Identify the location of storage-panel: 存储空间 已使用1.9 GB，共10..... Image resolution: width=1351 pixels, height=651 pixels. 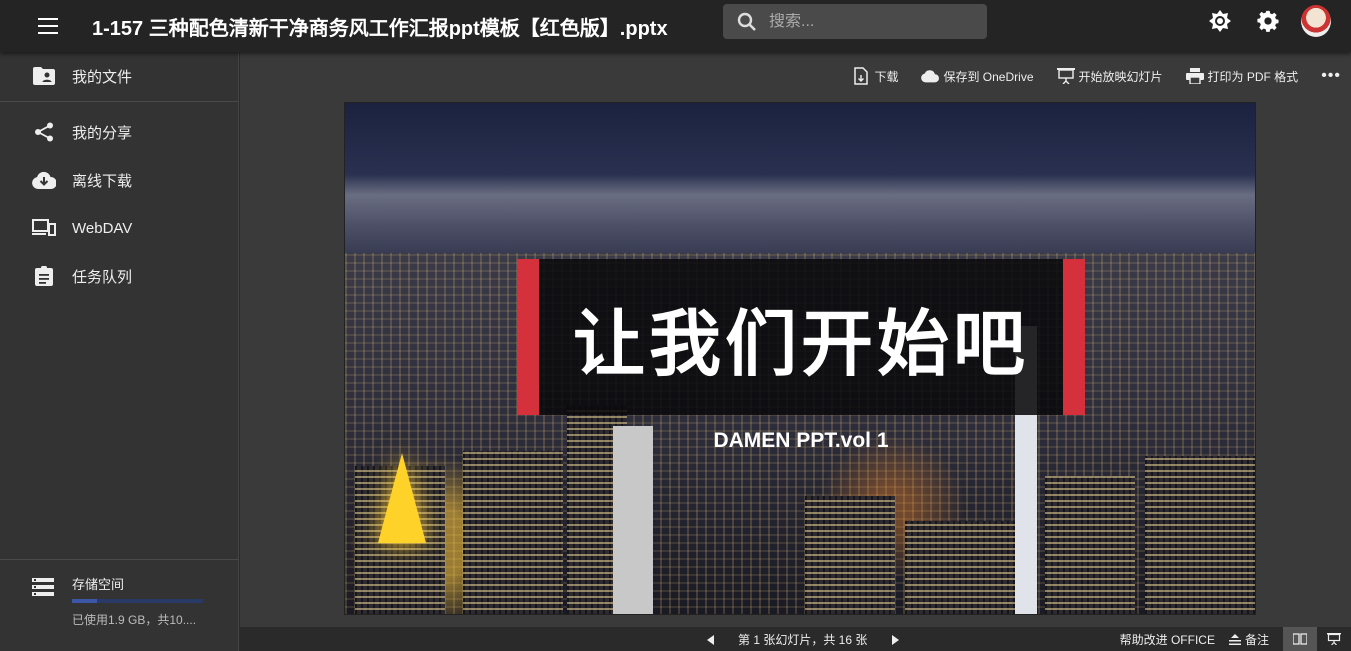
(119, 605).